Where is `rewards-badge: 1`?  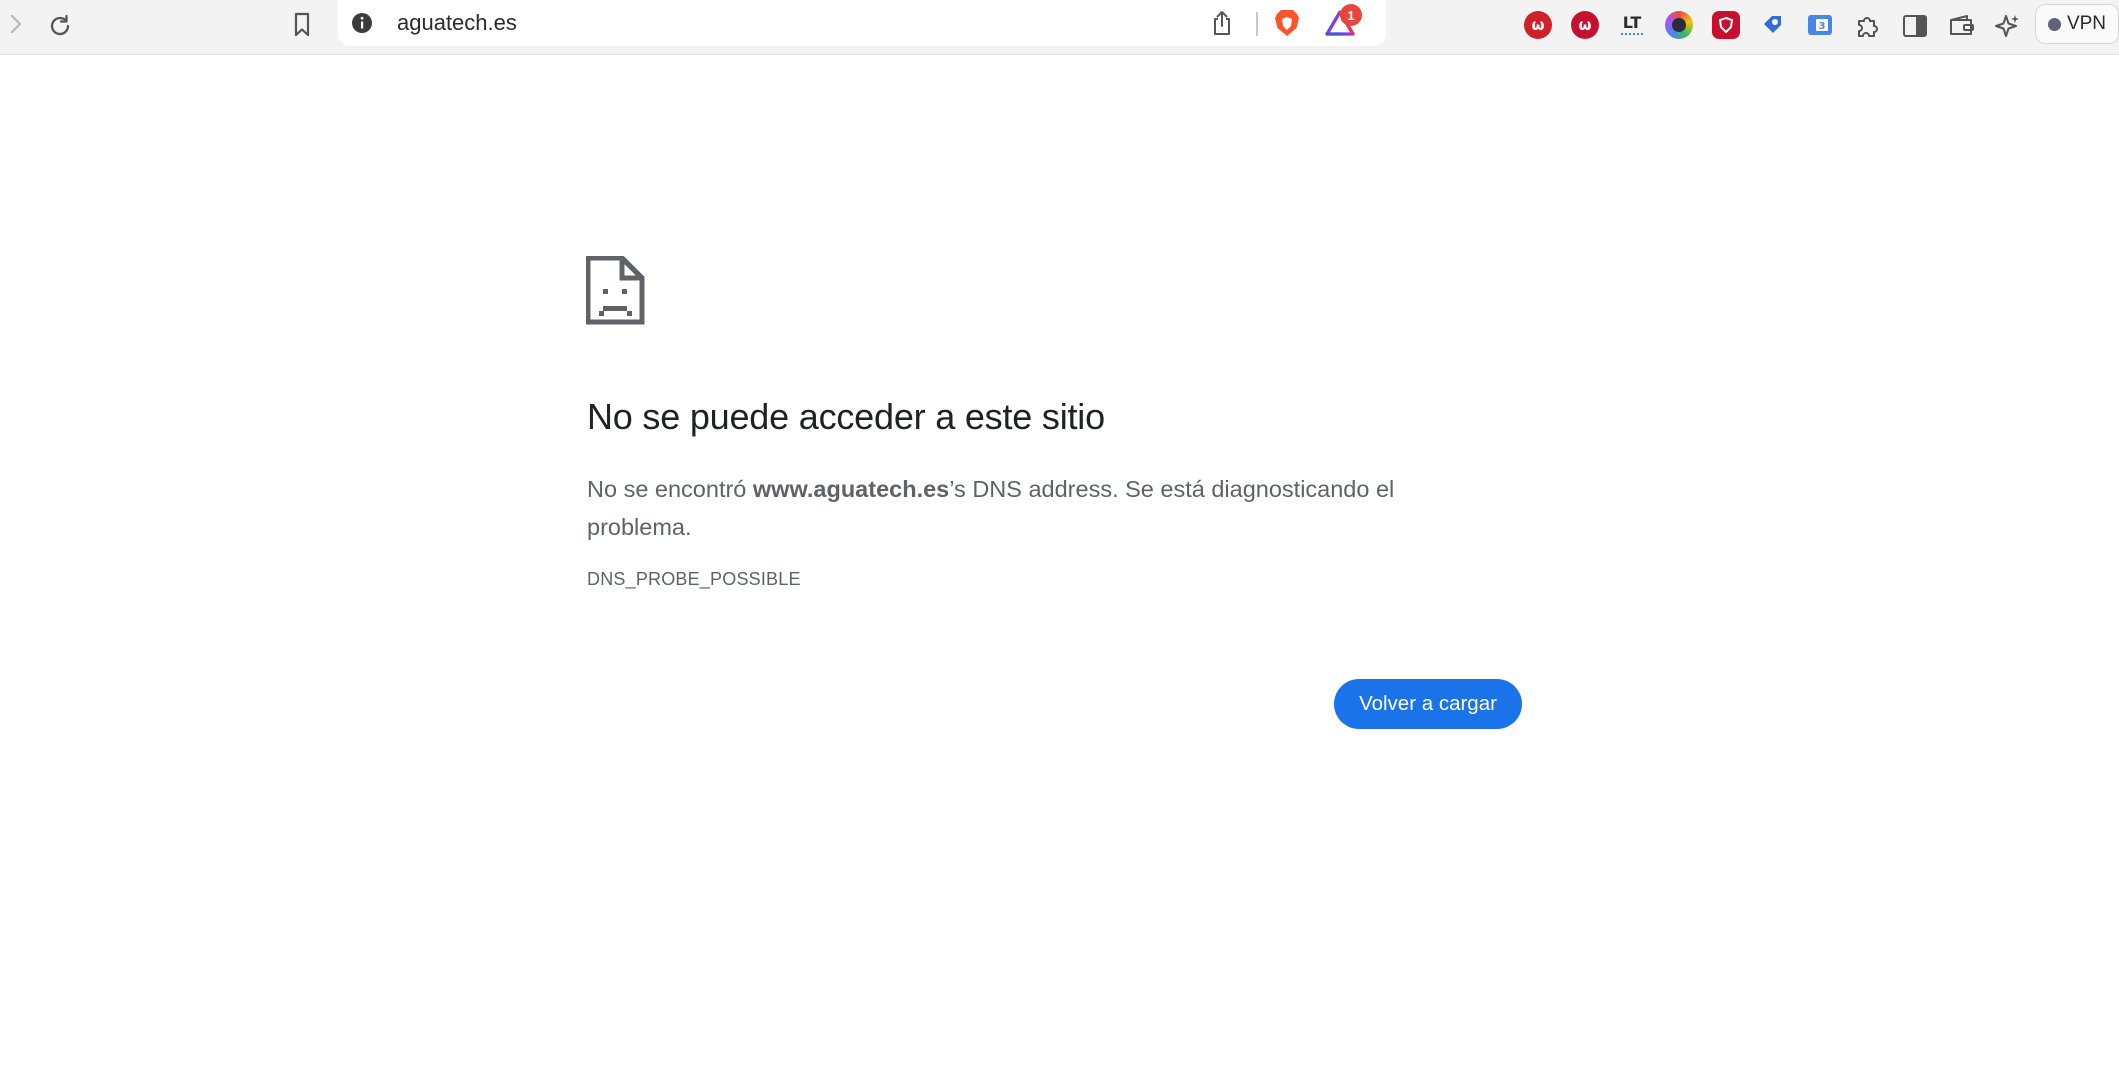 rewards-badge: 1 is located at coordinates (1351, 15).